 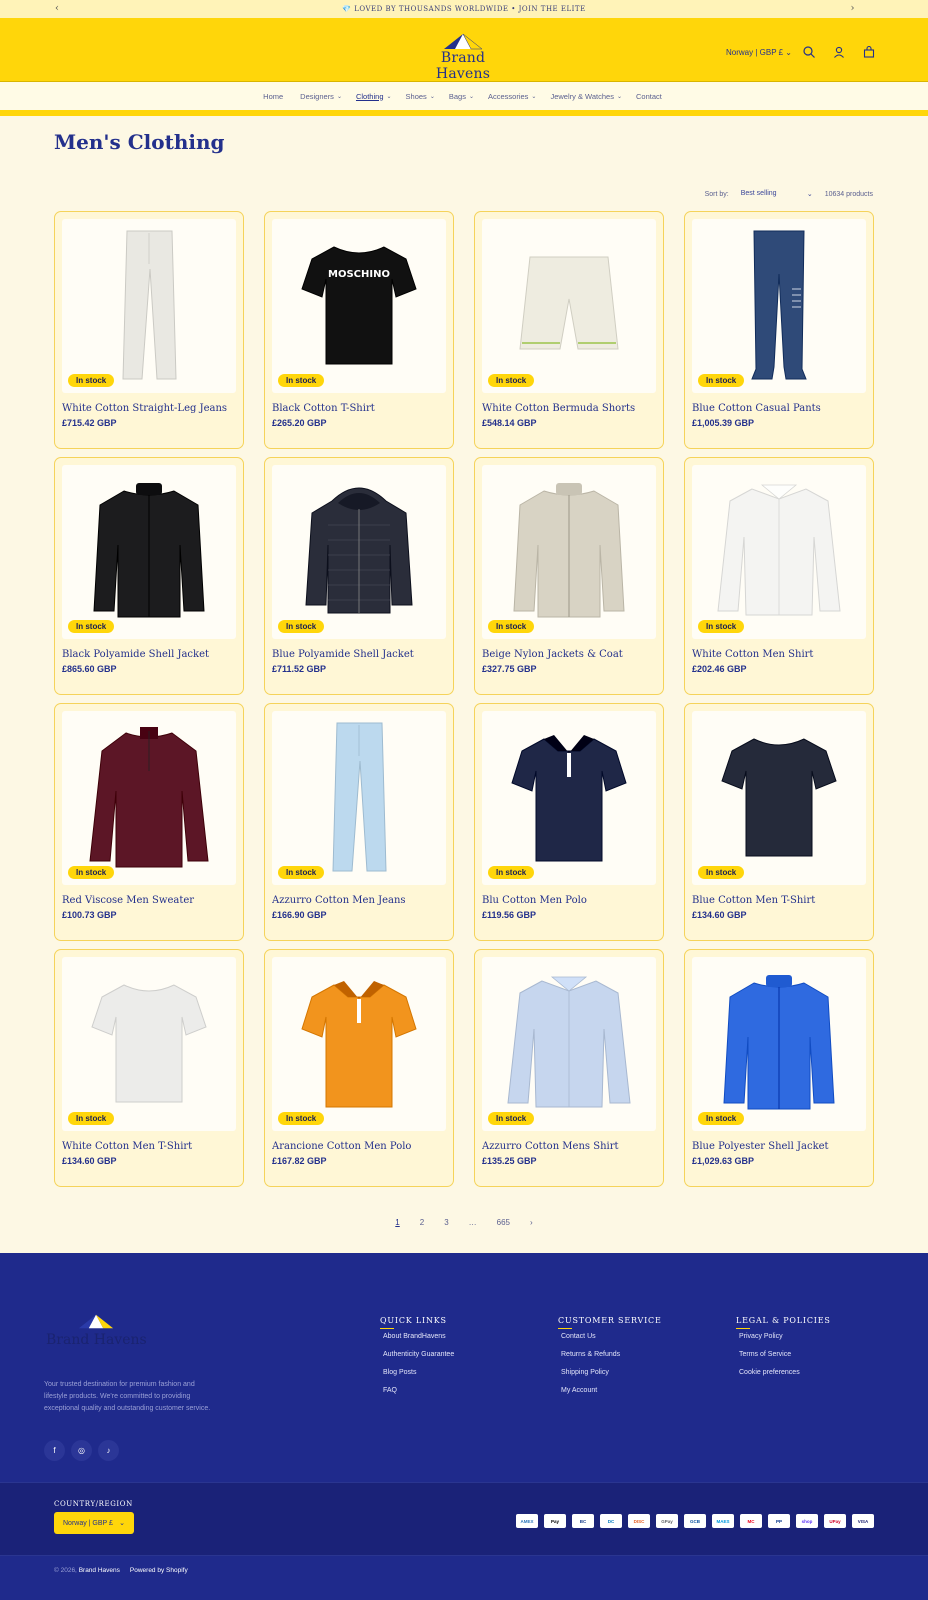 I want to click on footer-link-privacy: Privacy Policy, so click(x=785, y=1336).